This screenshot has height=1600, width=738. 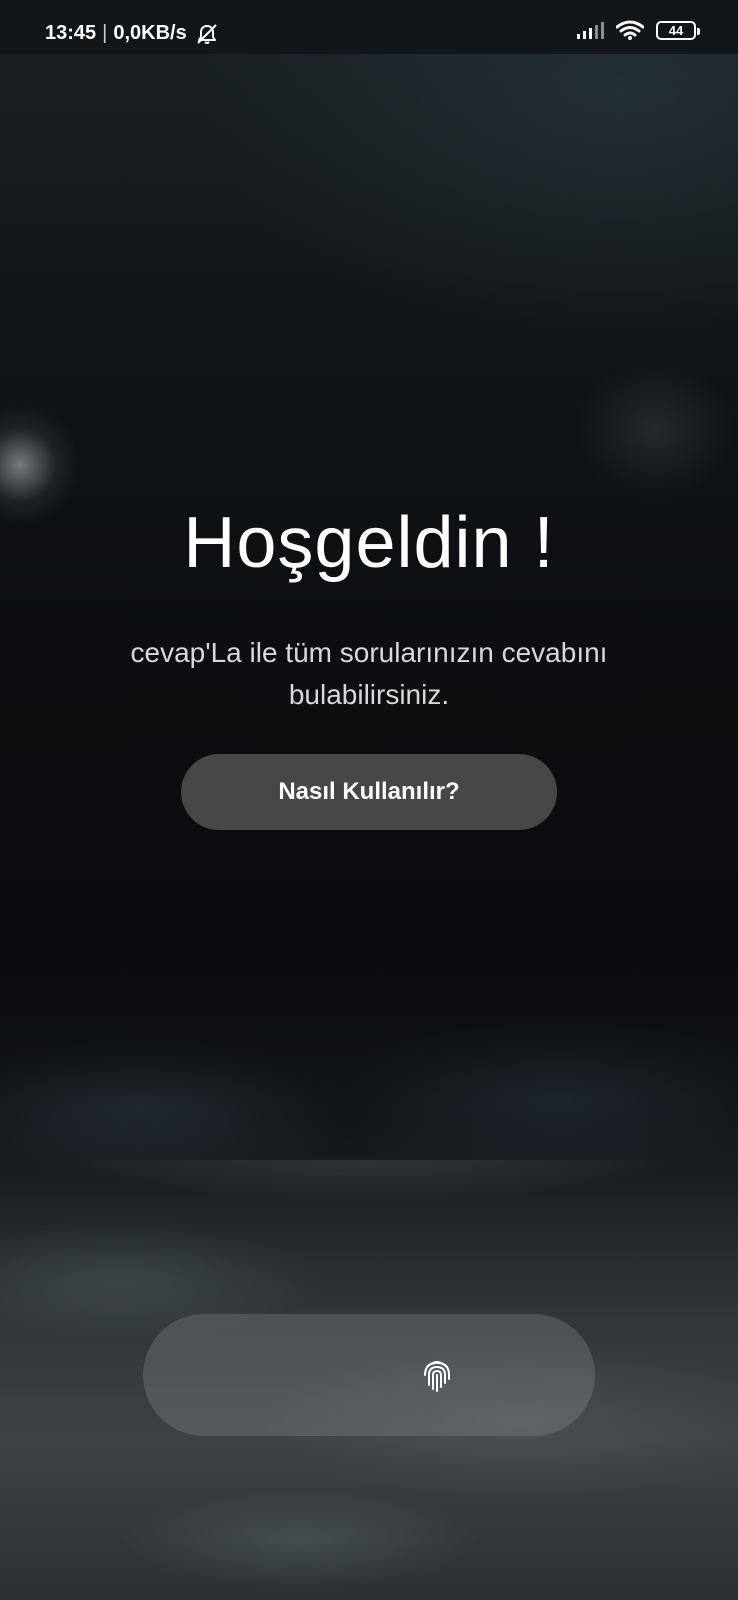 I want to click on network-speed: 0,0KB/s, so click(x=150, y=33).